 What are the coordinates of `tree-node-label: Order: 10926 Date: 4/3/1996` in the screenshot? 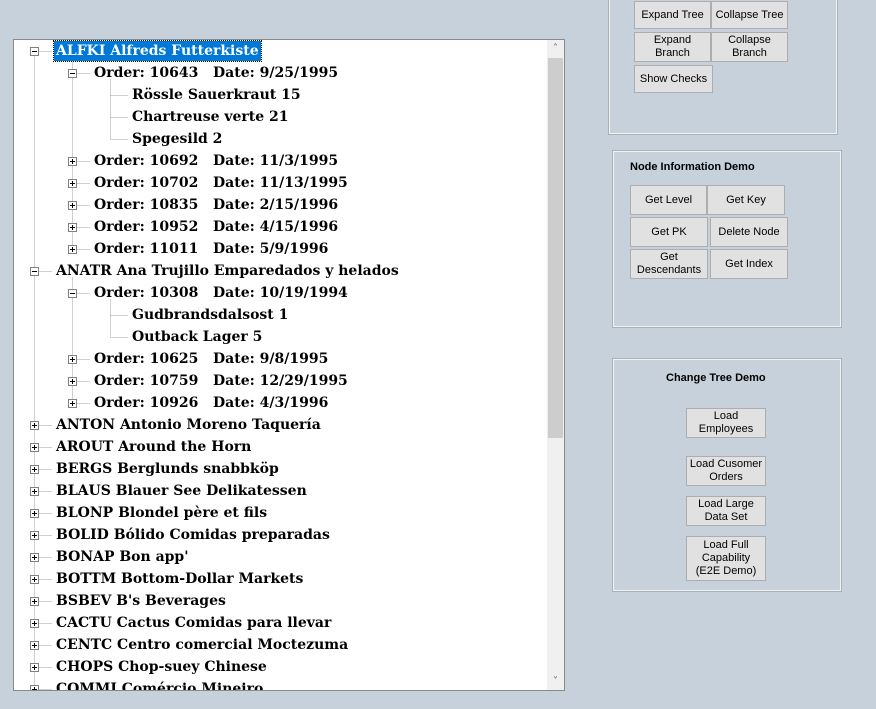 It's located at (211, 403).